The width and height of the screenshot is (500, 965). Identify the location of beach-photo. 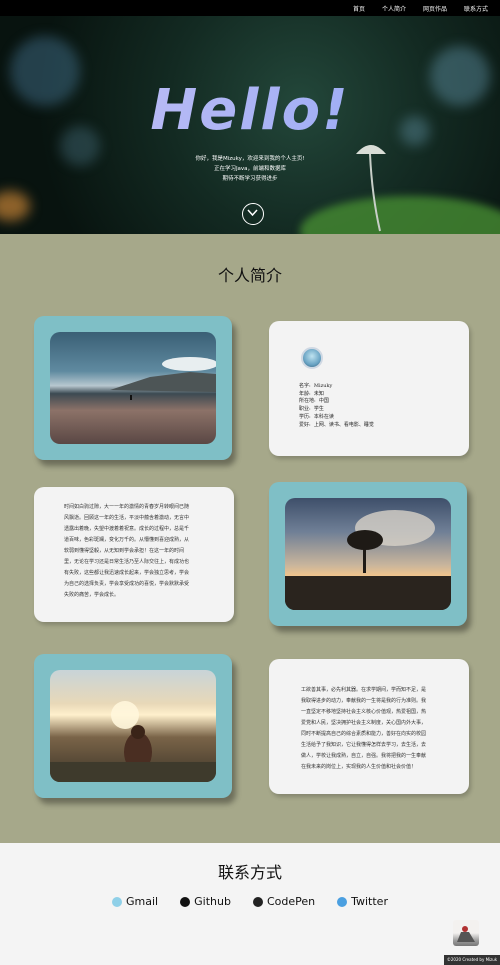
(133, 388).